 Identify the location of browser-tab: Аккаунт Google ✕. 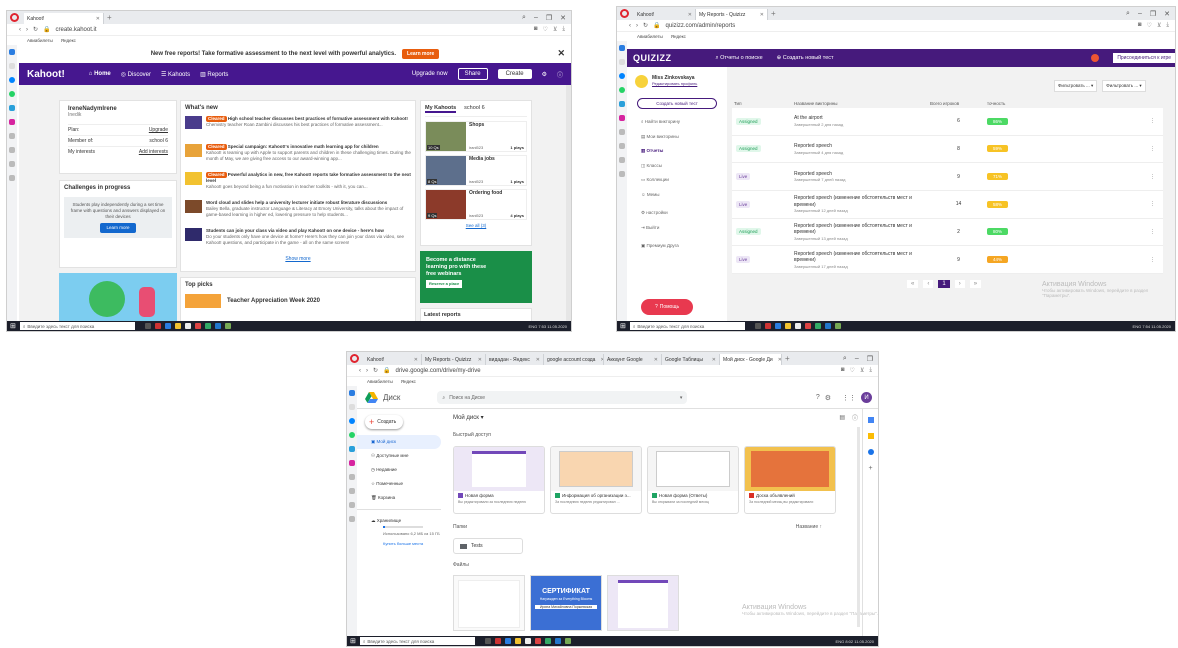
(633, 359).